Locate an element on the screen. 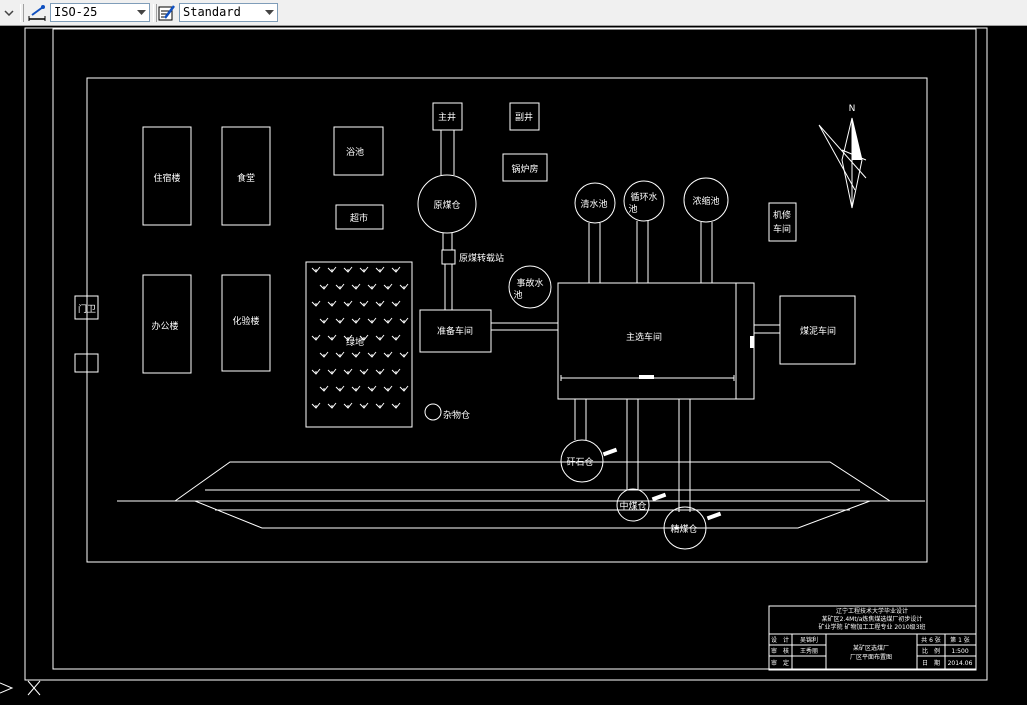 The image size is (1027, 705). label-main-plant: 主选车间 is located at coordinates (644, 337).